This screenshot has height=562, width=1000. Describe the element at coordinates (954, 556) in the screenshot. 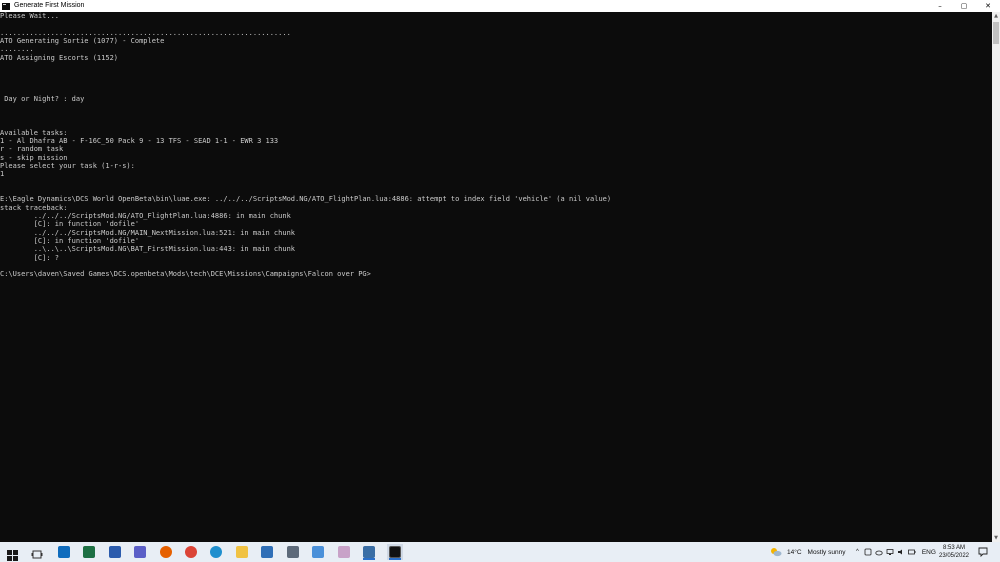

I see `clock-date: 23/05/2022` at that location.